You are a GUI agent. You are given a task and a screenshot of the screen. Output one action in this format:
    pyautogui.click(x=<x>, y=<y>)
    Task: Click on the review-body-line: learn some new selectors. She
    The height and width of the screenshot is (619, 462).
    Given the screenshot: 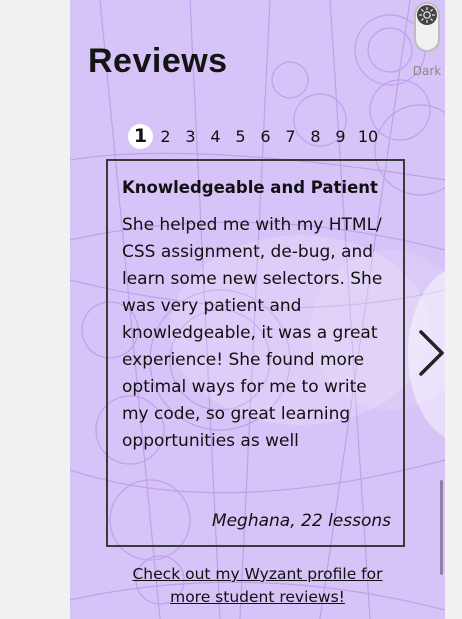 What is the action you would take?
    pyautogui.click(x=252, y=279)
    